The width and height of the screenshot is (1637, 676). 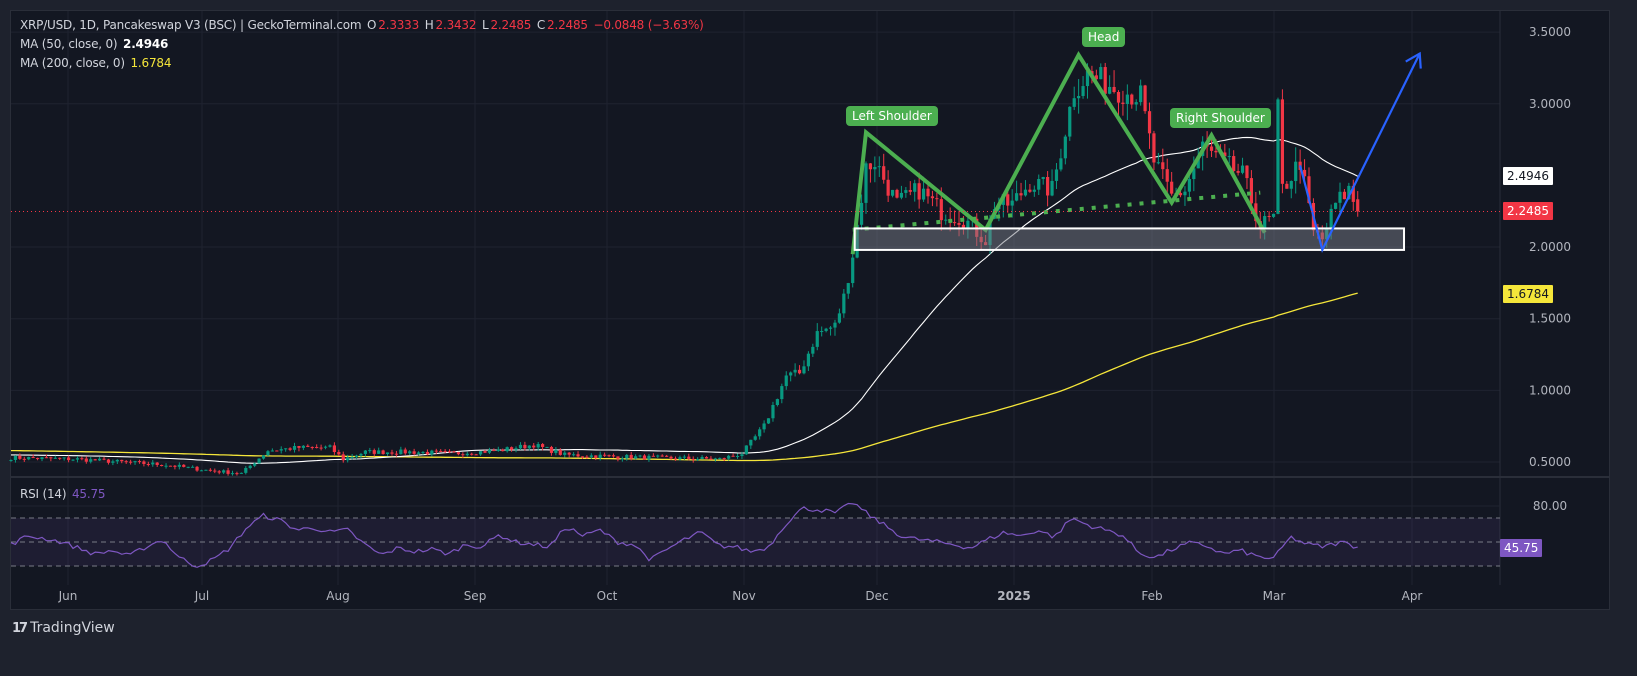 I want to click on projection-arrow-line, so click(x=1360, y=153).